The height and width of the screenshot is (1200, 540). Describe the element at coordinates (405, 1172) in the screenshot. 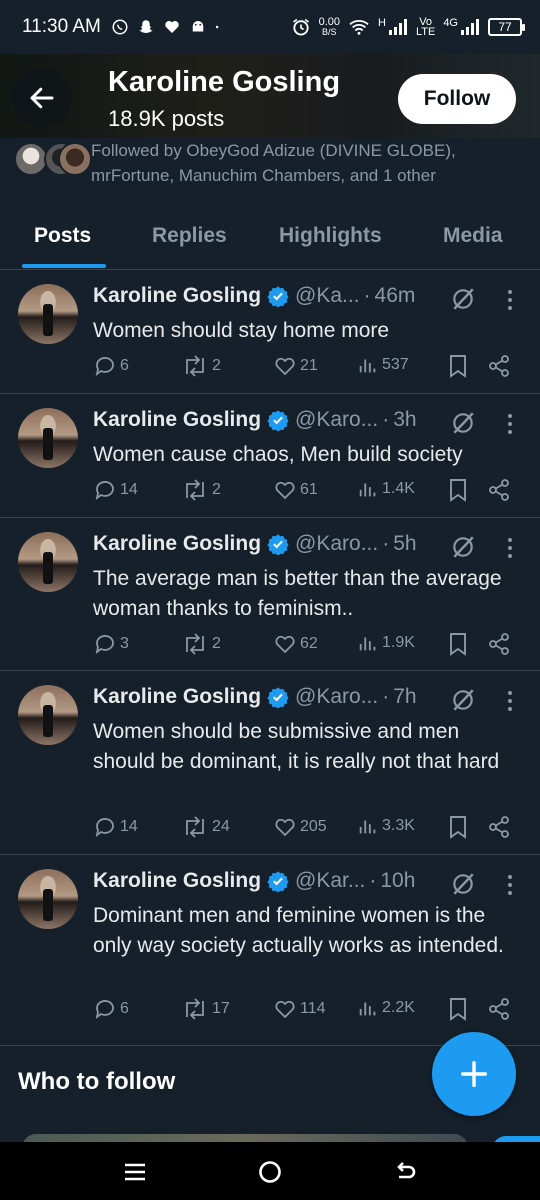

I see `back-nav-button` at that location.